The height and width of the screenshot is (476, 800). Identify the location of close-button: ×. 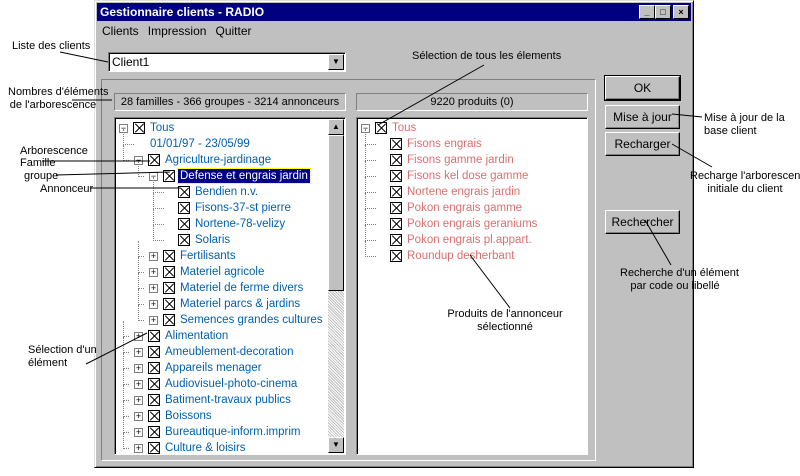
(681, 12).